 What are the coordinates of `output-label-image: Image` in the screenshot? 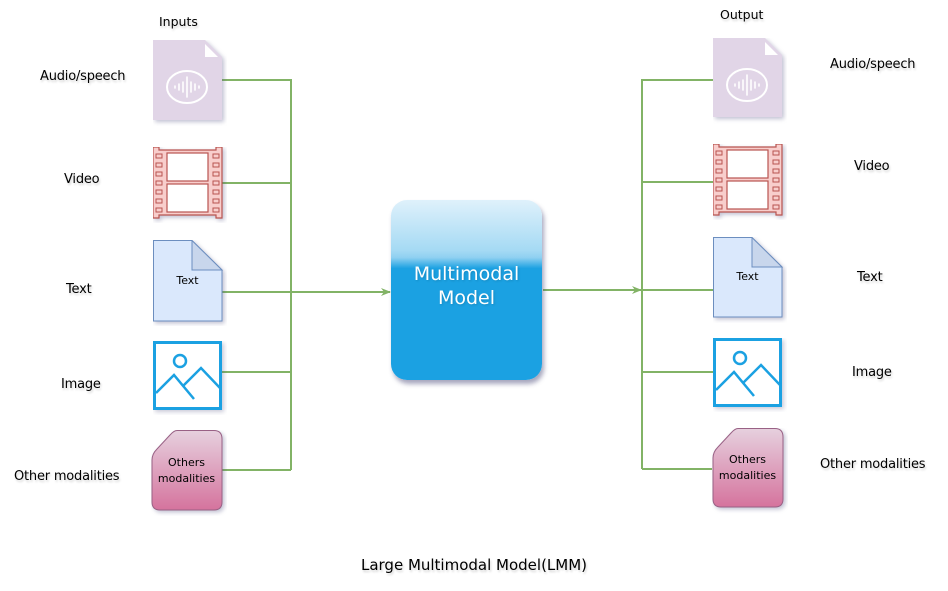 It's located at (872, 372).